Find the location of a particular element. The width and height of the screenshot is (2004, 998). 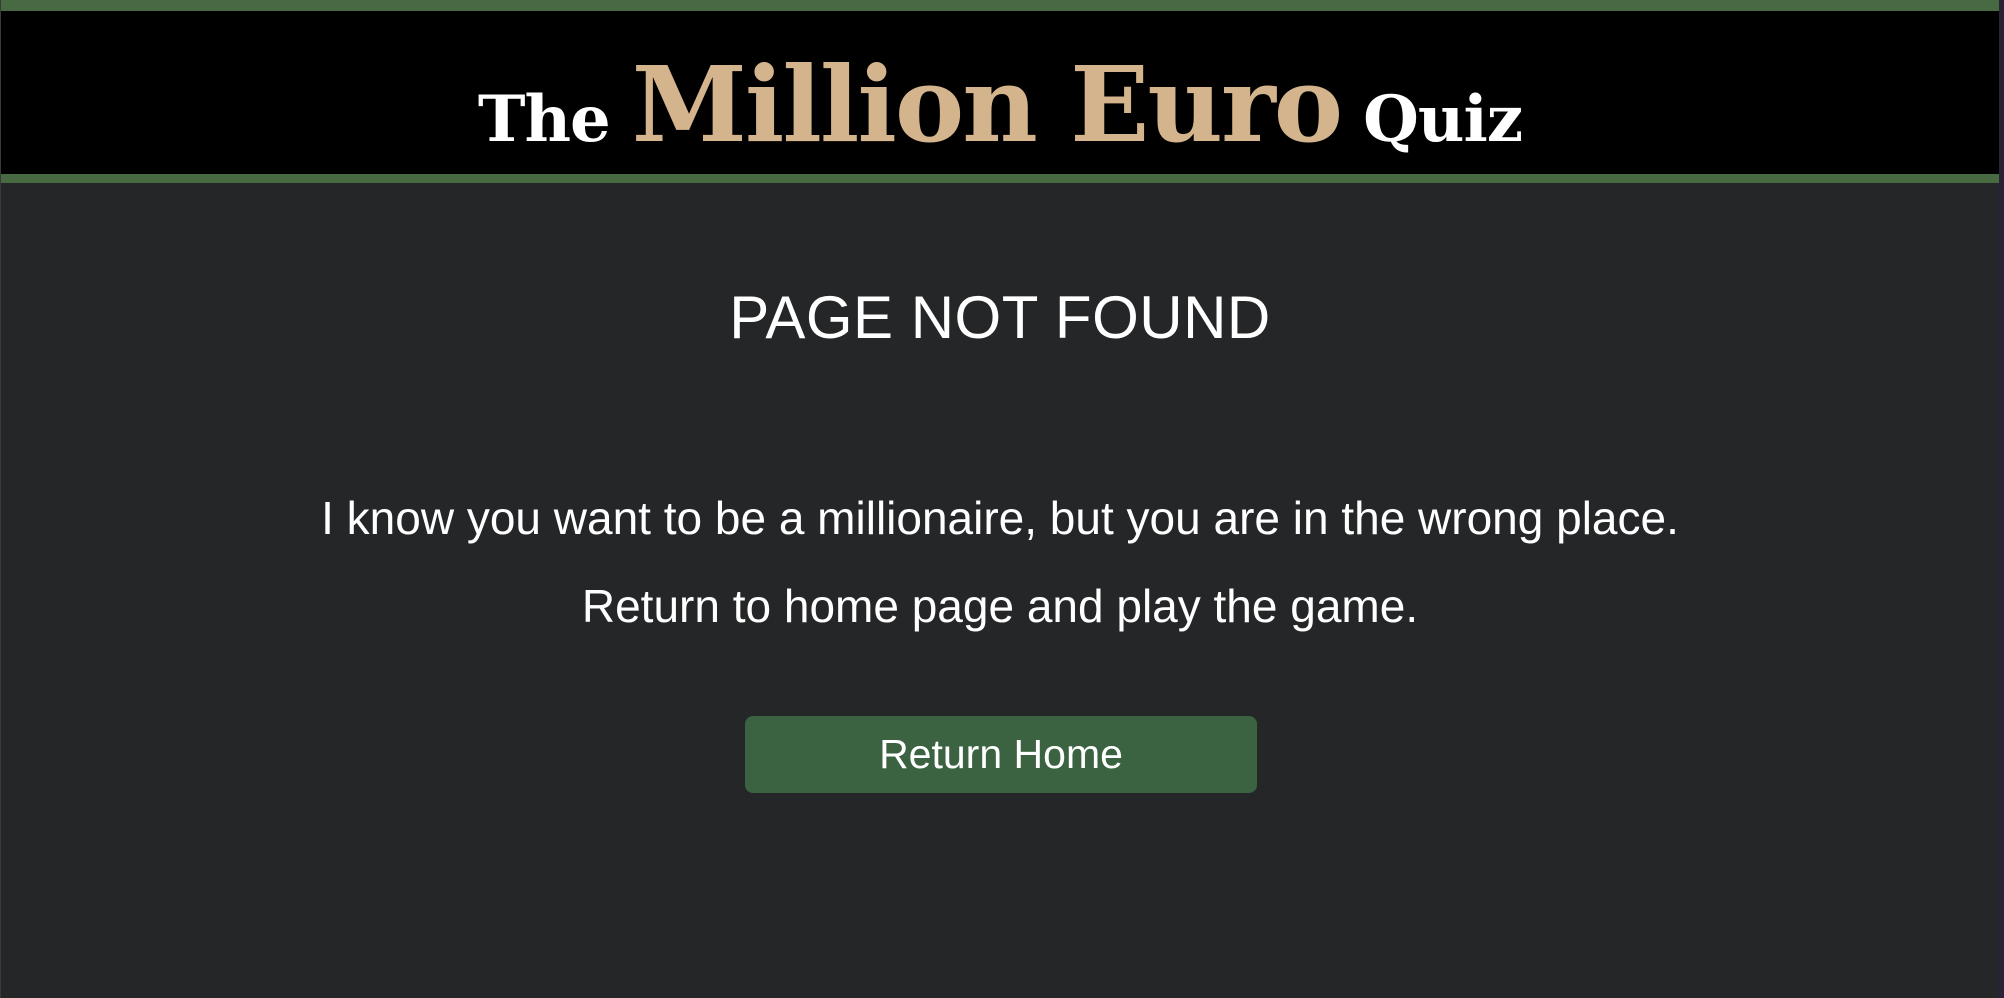

logo-word-the: The is located at coordinates (544, 119).